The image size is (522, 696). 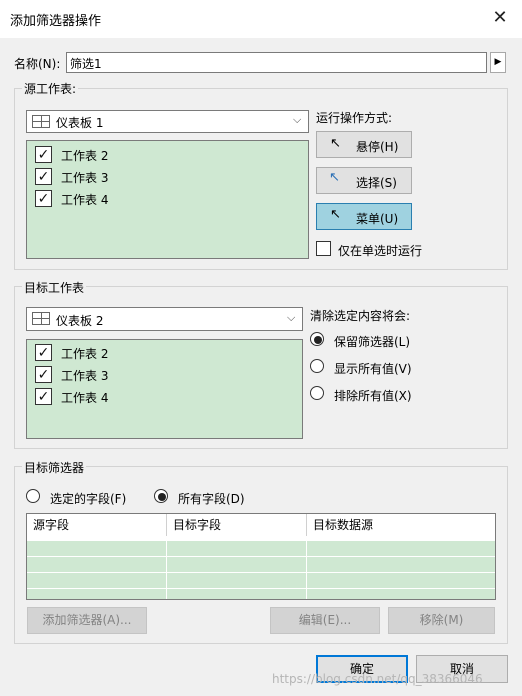 I want to click on close-icon: ✕, so click(x=500, y=19).